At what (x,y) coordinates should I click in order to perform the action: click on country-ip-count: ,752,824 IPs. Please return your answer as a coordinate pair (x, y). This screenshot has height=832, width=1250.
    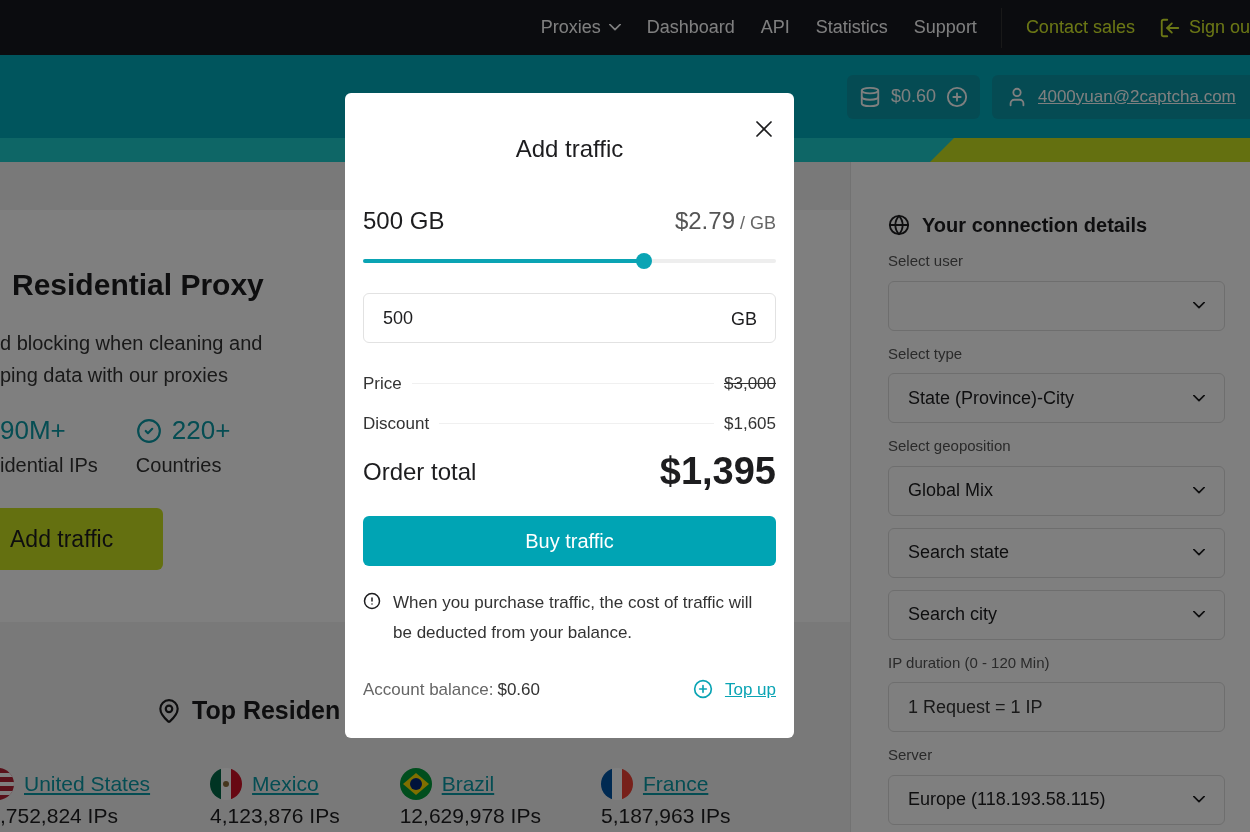
    Looking at the image, I should click on (59, 815).